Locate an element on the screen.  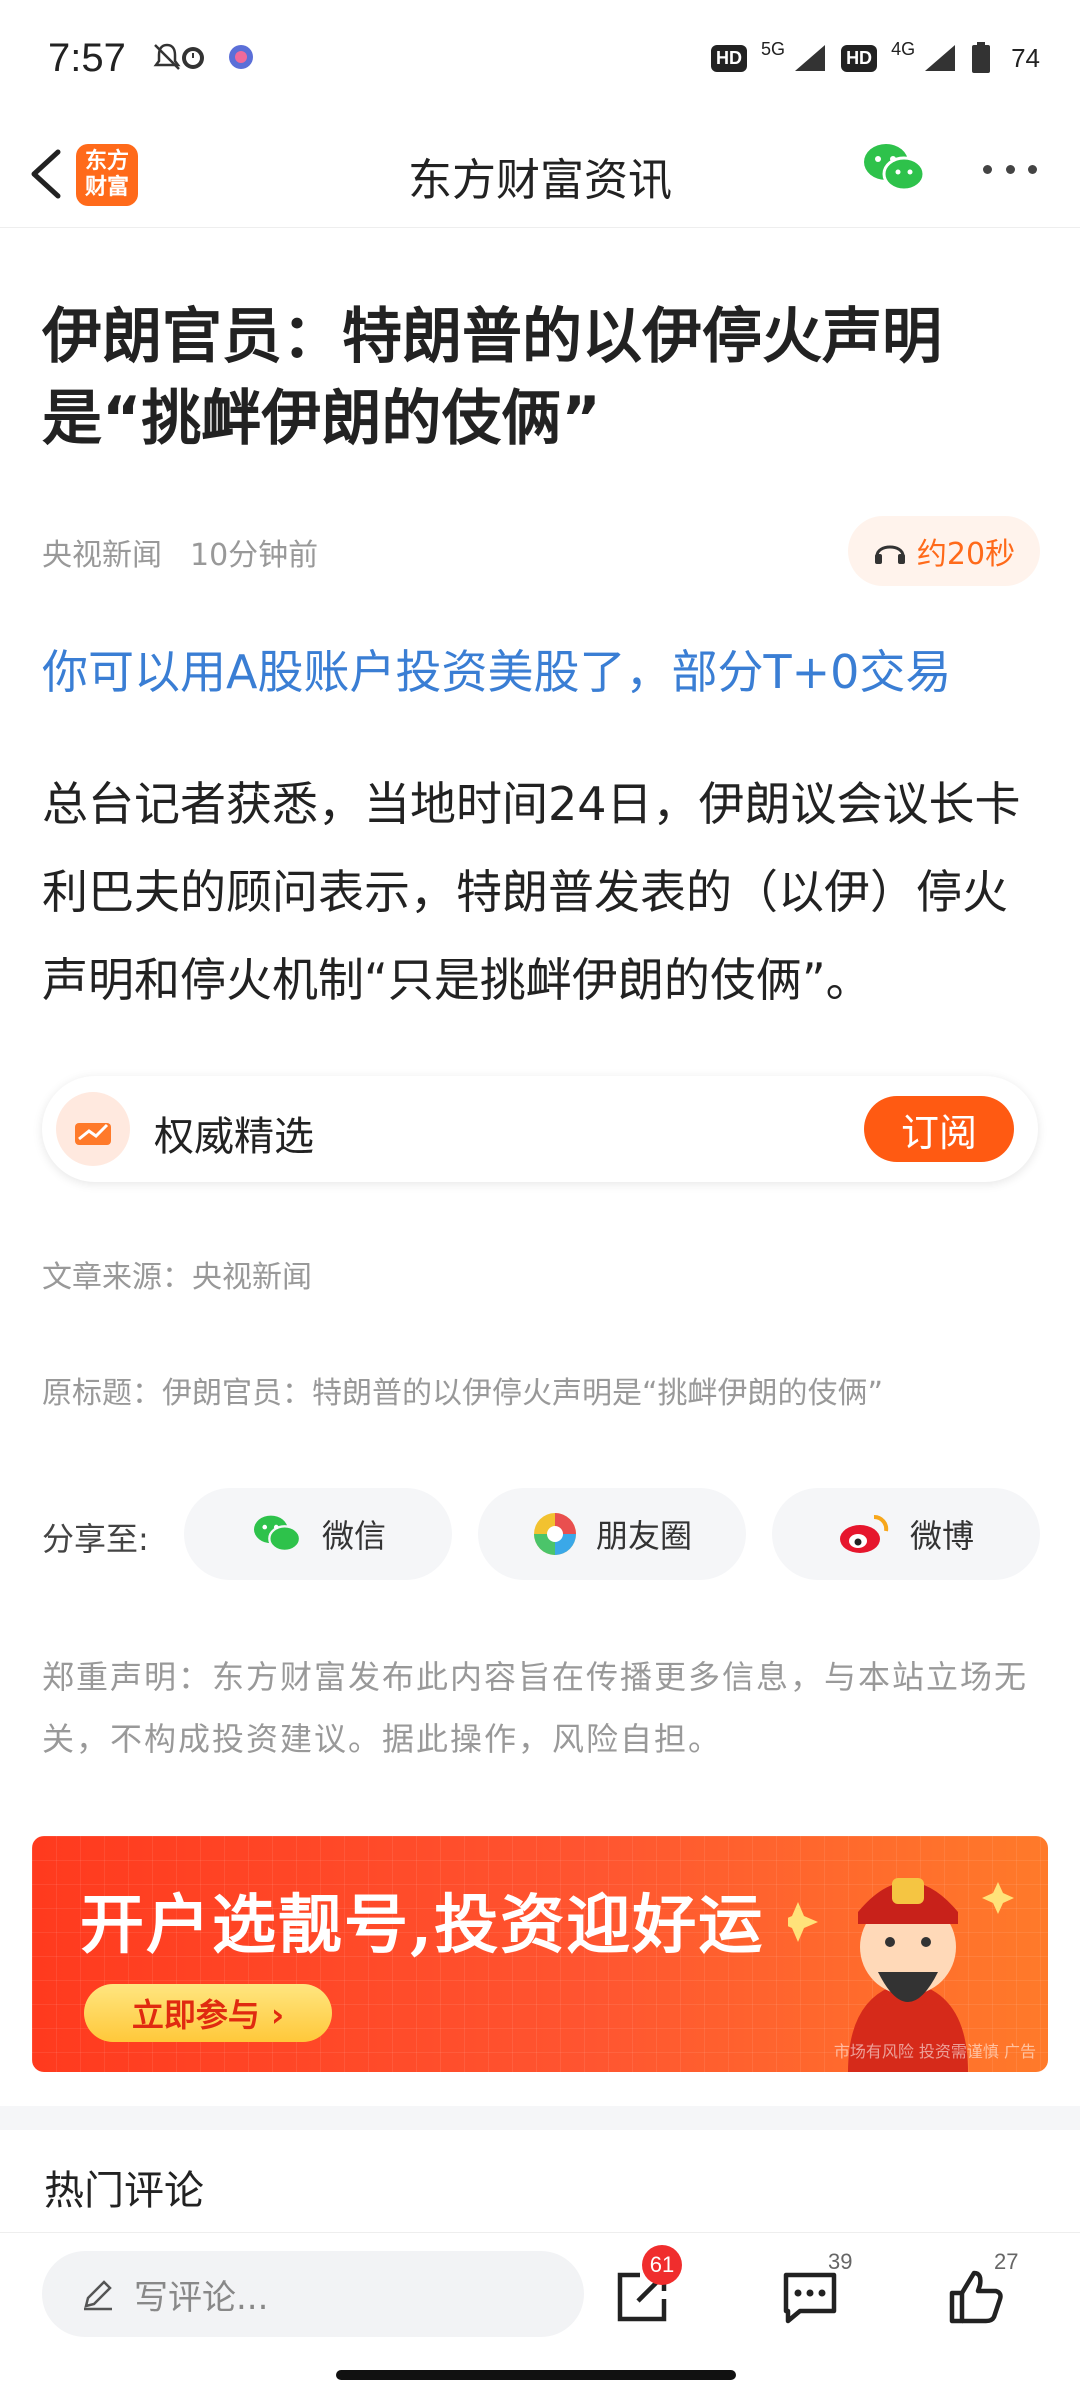
share-wechat-label: 微信 is located at coordinates (353, 1536).